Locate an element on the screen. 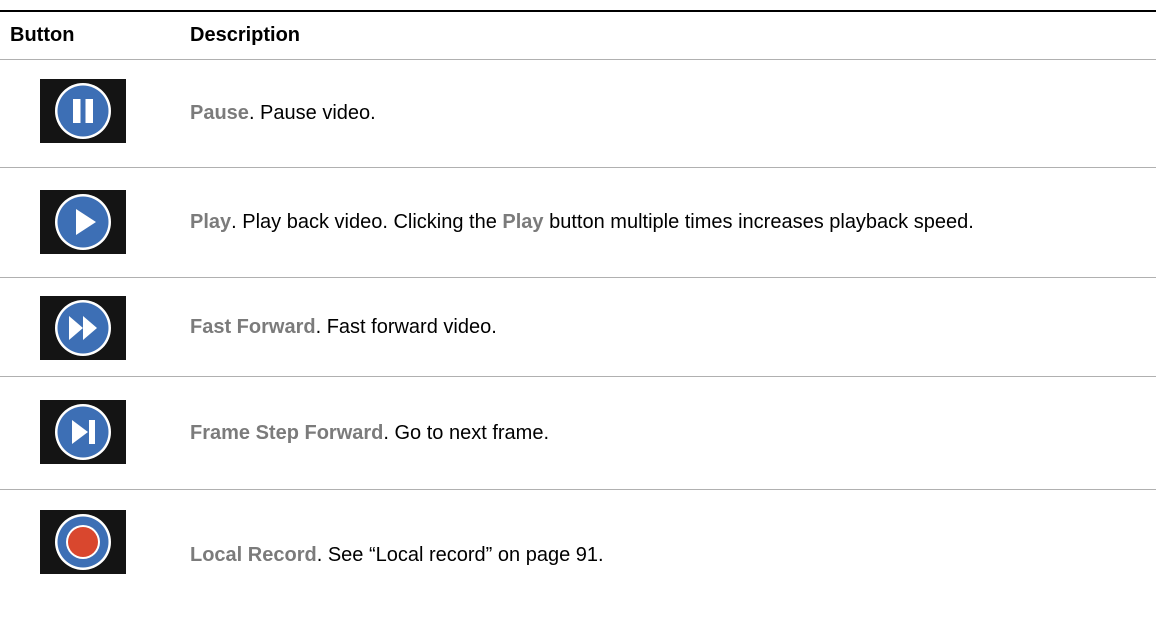 Image resolution: width=1156 pixels, height=622 pixels. term-play-inline: Play is located at coordinates (523, 222).